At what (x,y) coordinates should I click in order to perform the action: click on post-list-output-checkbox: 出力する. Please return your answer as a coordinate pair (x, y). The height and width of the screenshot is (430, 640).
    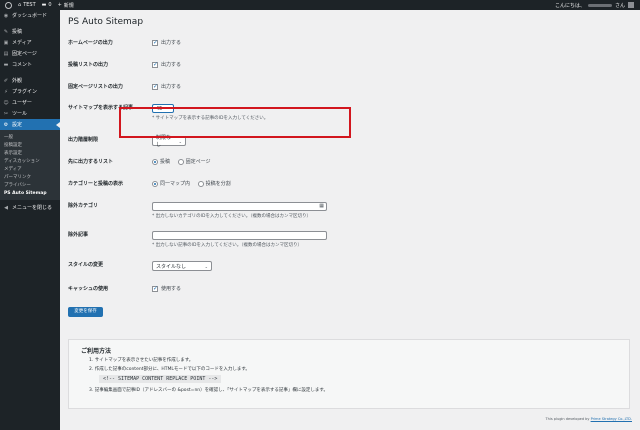
    Looking at the image, I should click on (166, 64).